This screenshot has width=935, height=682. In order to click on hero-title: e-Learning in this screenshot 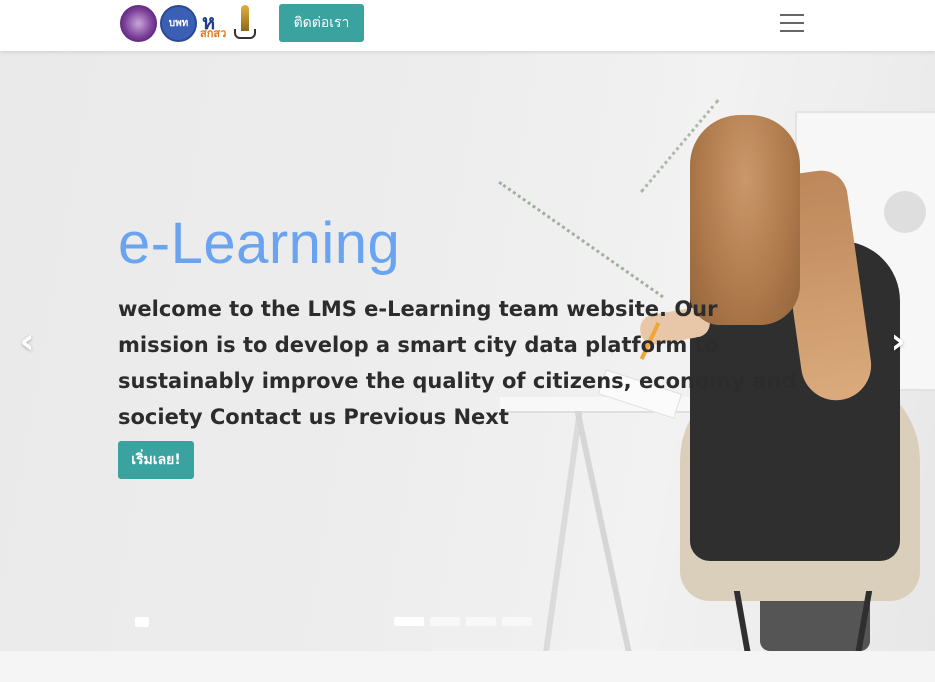, I will do `click(259, 243)`.